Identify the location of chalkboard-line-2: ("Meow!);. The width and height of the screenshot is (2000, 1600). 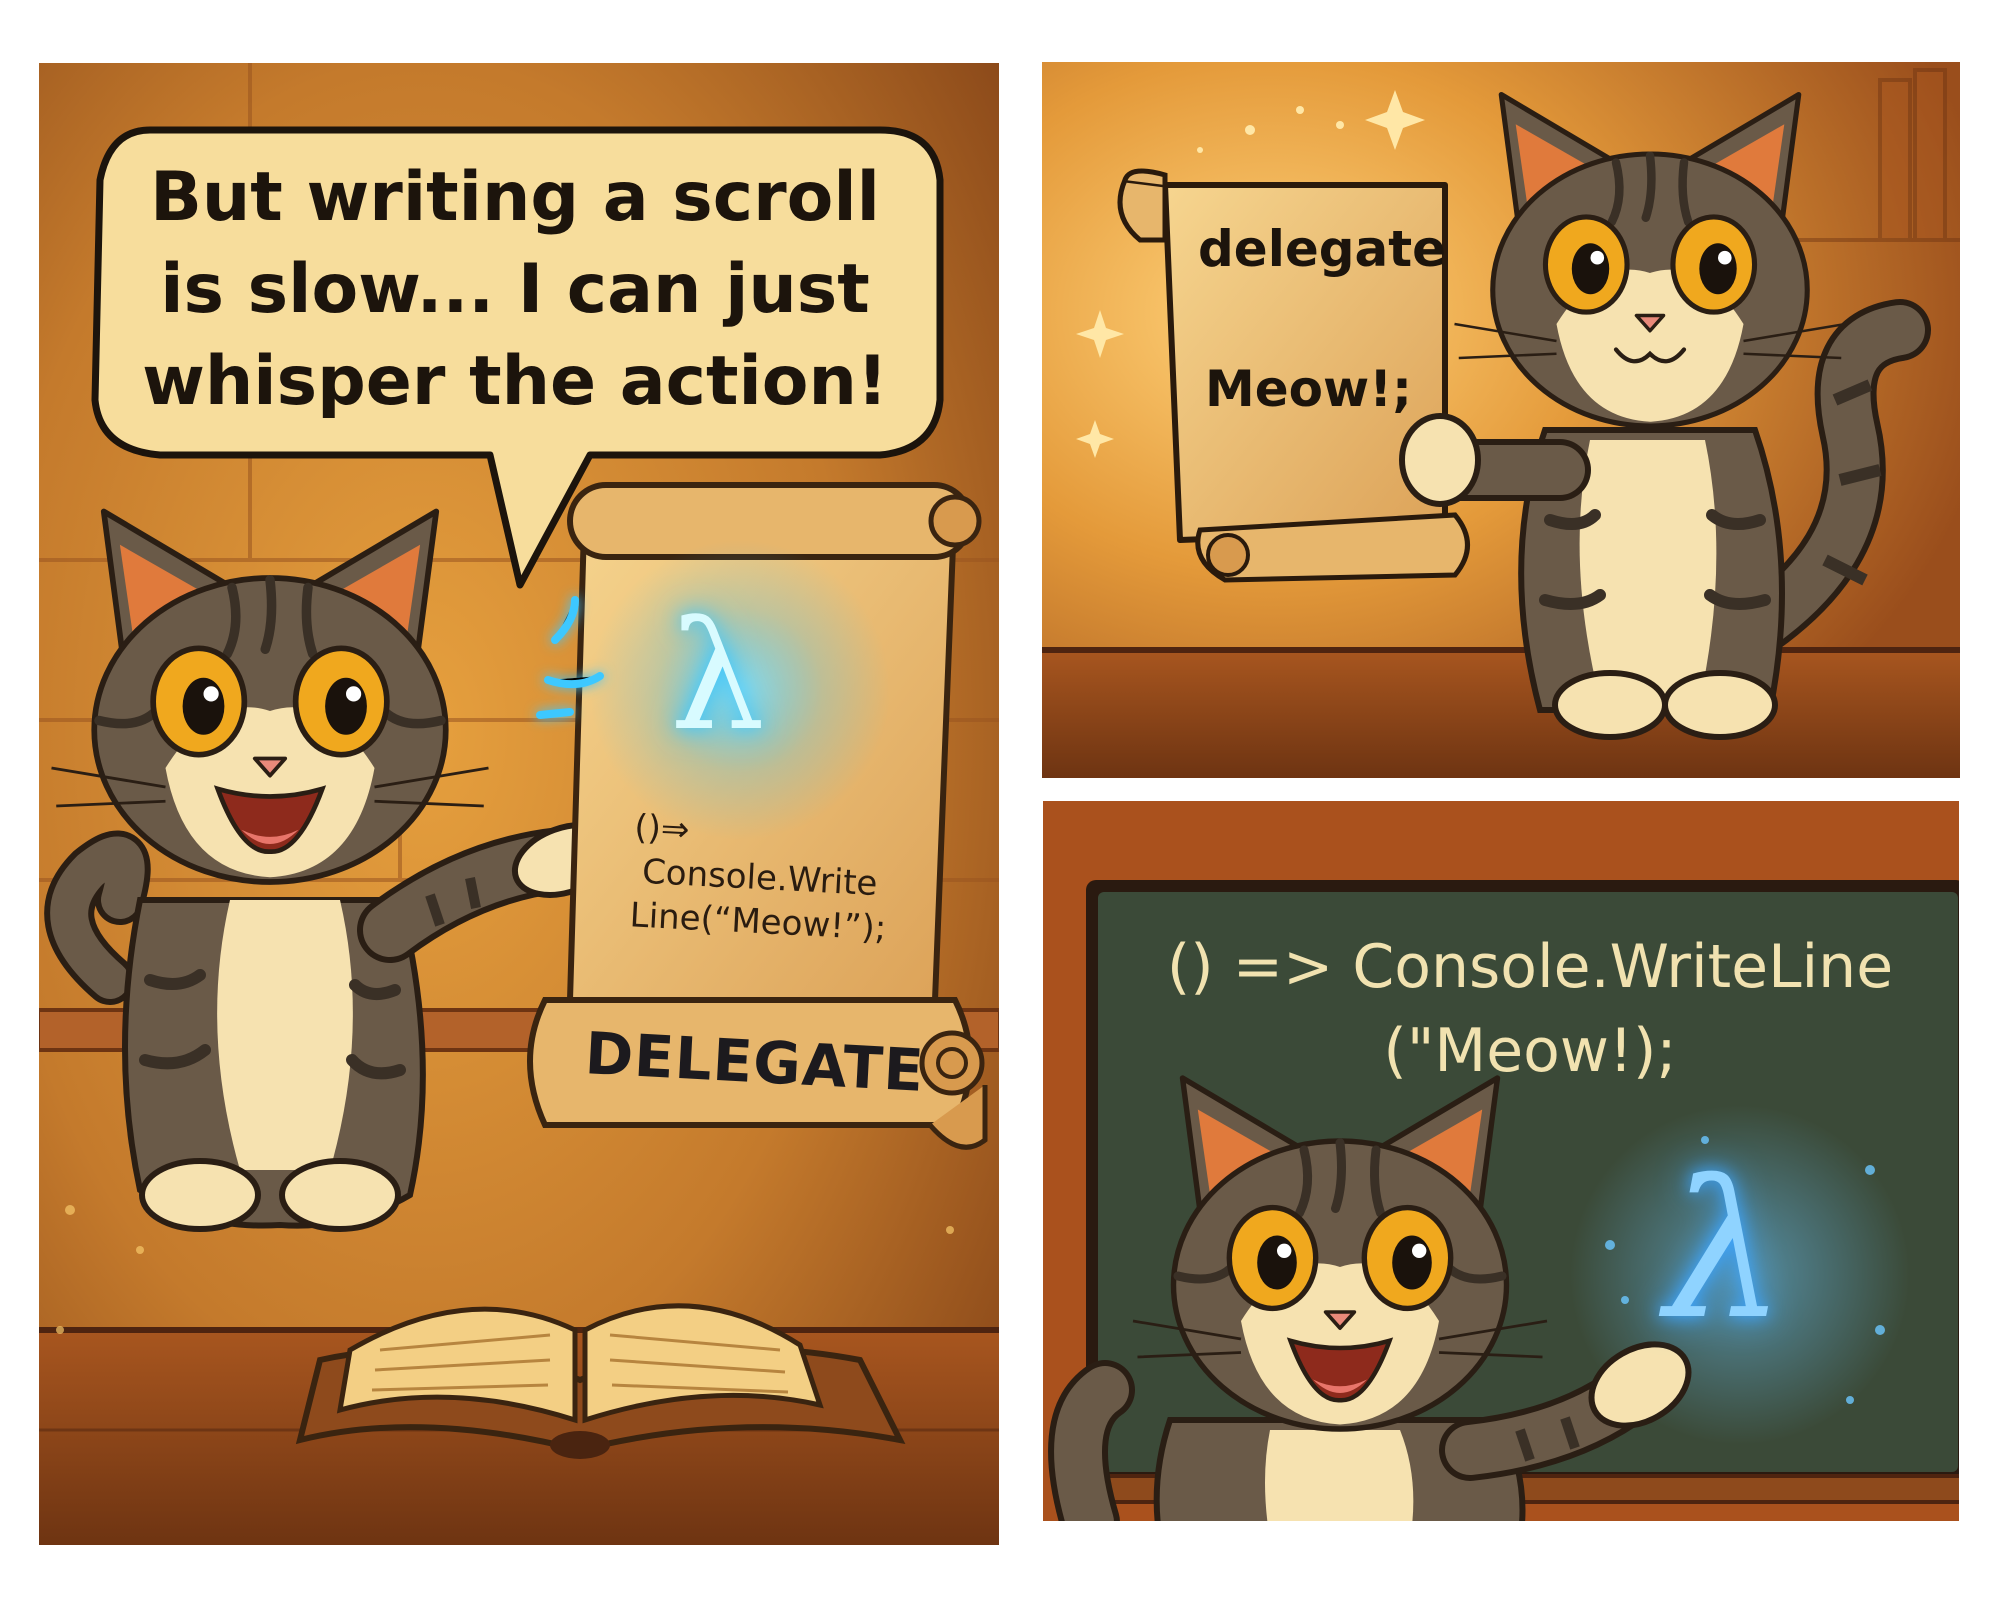
(1530, 1051).